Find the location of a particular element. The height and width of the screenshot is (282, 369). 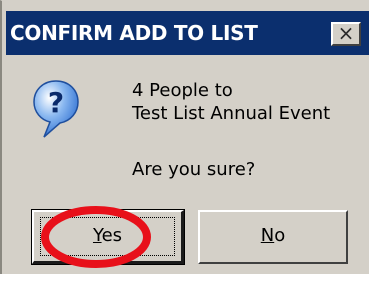

dialog-title: CONFIRM ADD TO LIST is located at coordinates (134, 33).